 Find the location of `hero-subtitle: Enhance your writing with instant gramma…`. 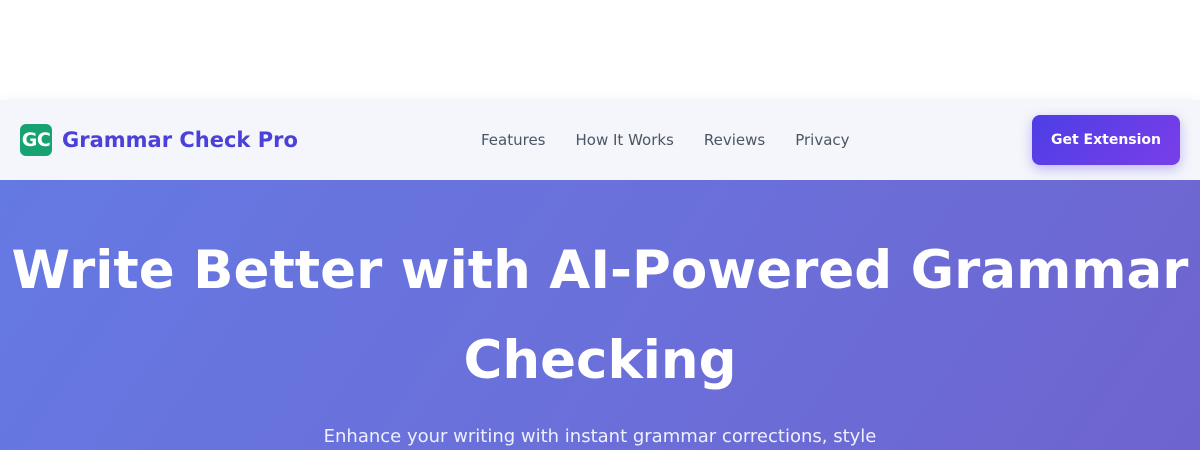

hero-subtitle: Enhance your writing with instant gramma… is located at coordinates (600, 436).